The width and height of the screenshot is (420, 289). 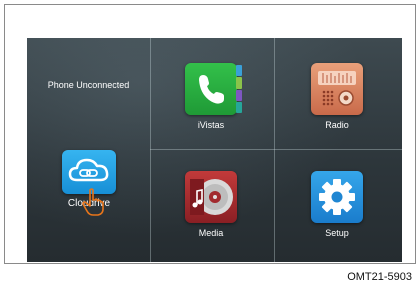 I want to click on figure-code: OMT21-5903, so click(x=379, y=277).